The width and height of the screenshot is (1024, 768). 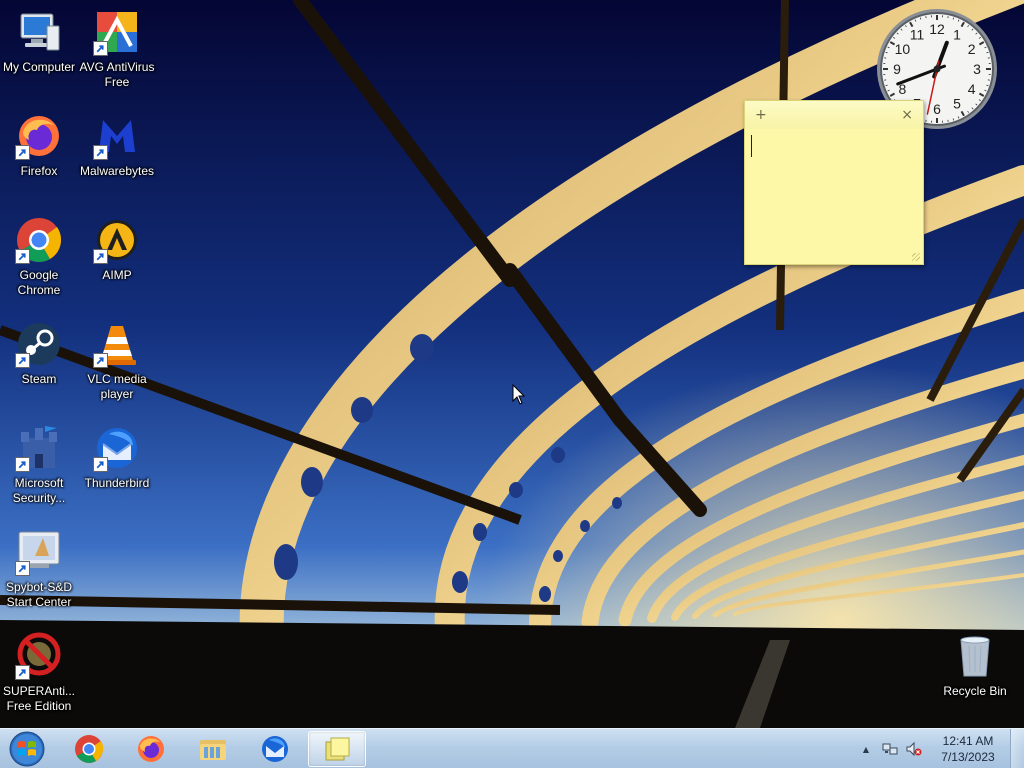 I want to click on desktop-icon-google-chrome: Google Chrome, so click(x=39, y=257).